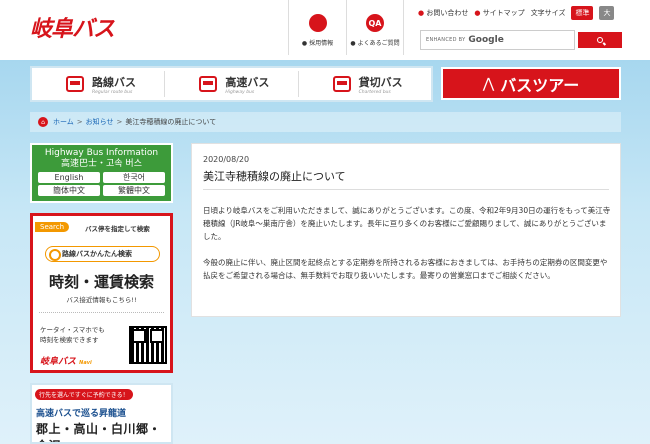 The image size is (650, 444). I want to click on qr-code-icon, so click(148, 345).